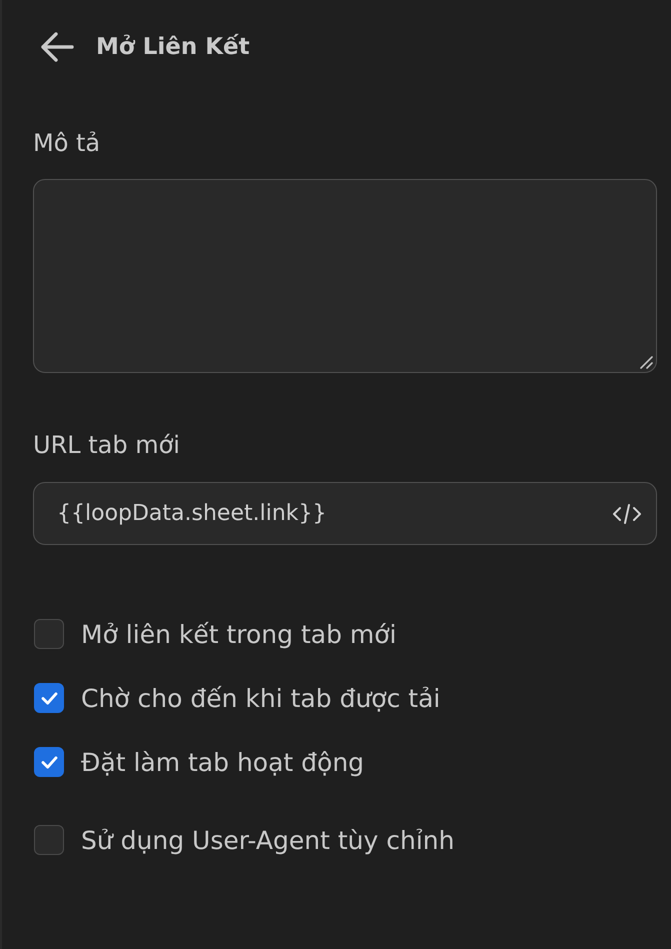  I want to click on checkbox-label: Chờ cho đến khi tab được tải, so click(260, 698).